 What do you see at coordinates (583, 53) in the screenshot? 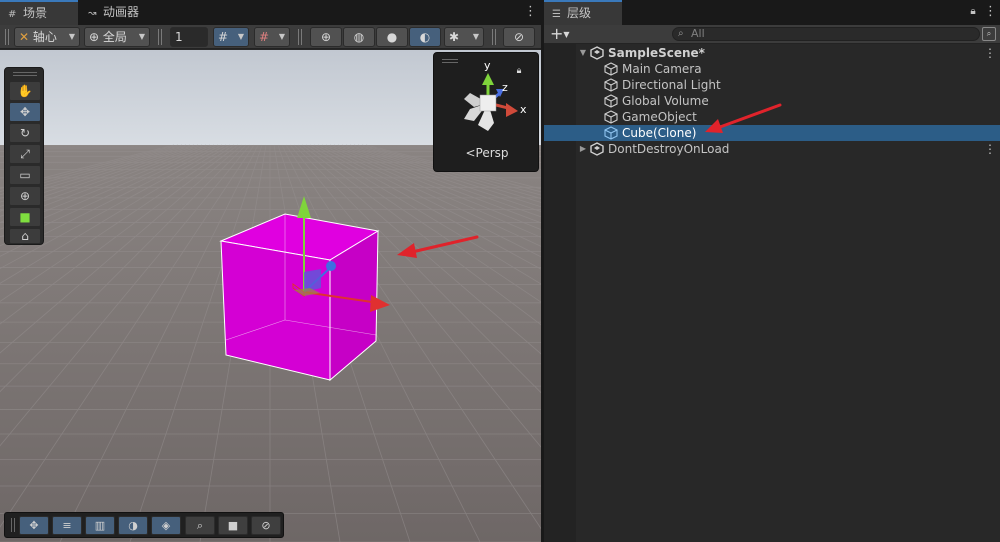
I see `expanded-arrow-icon: ▼` at bounding box center [583, 53].